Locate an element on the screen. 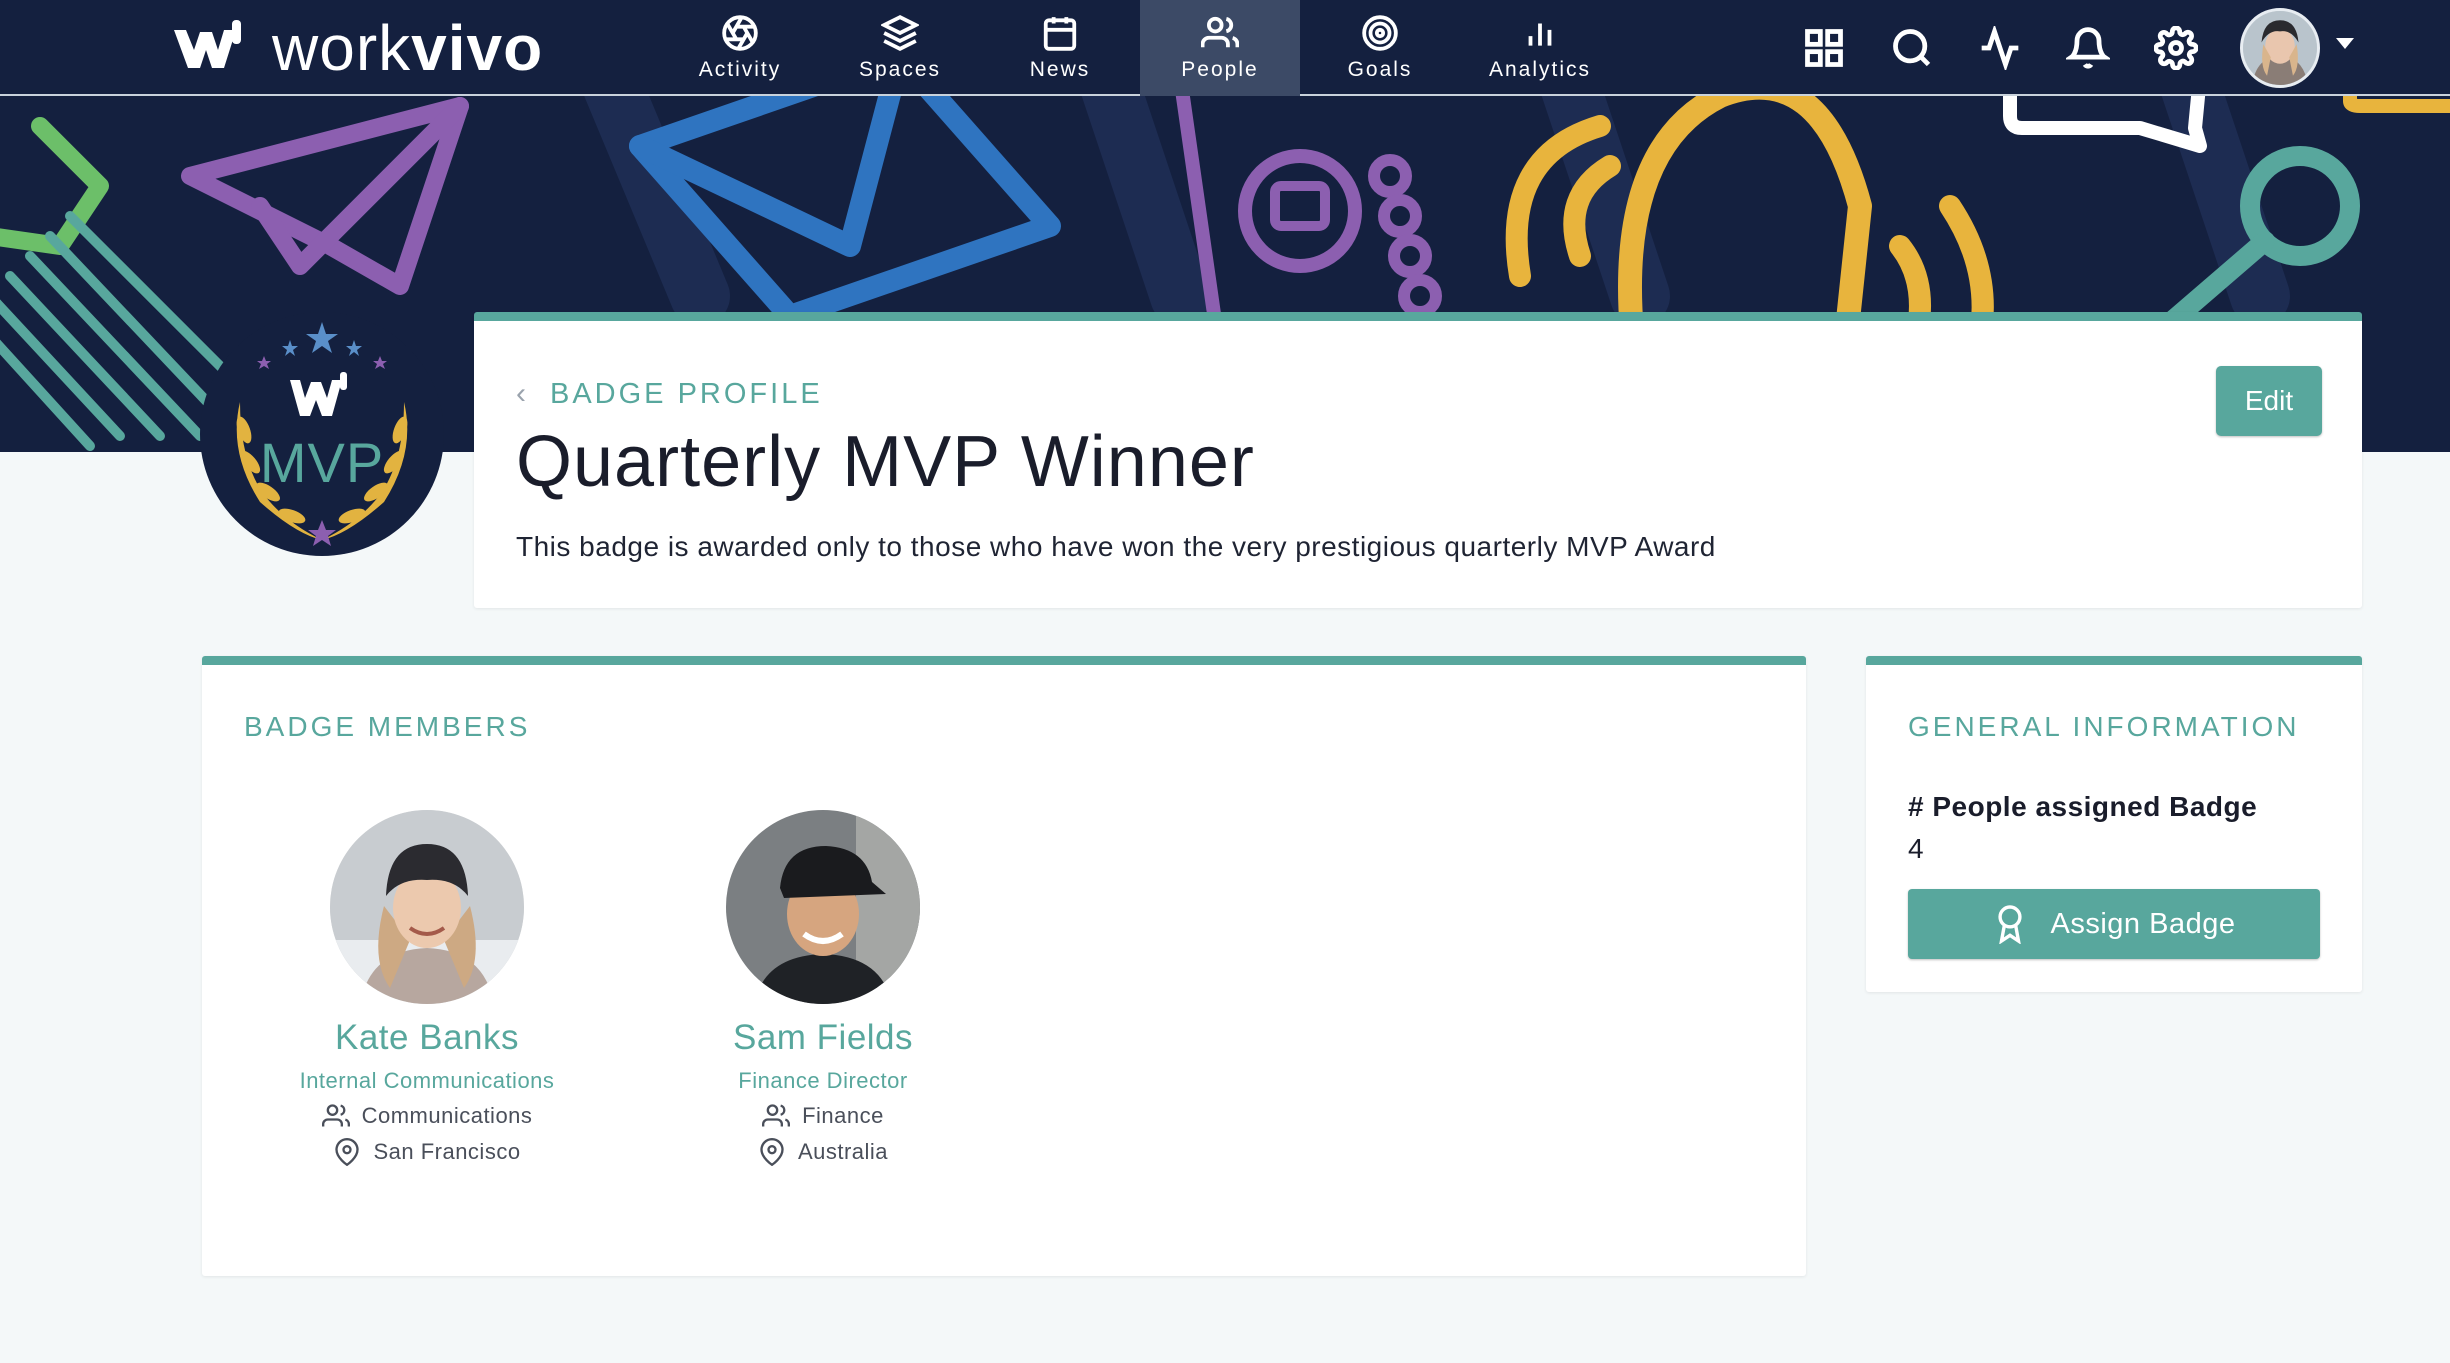 The width and height of the screenshot is (2450, 1363). nav-activity-label: Activity is located at coordinates (740, 69).